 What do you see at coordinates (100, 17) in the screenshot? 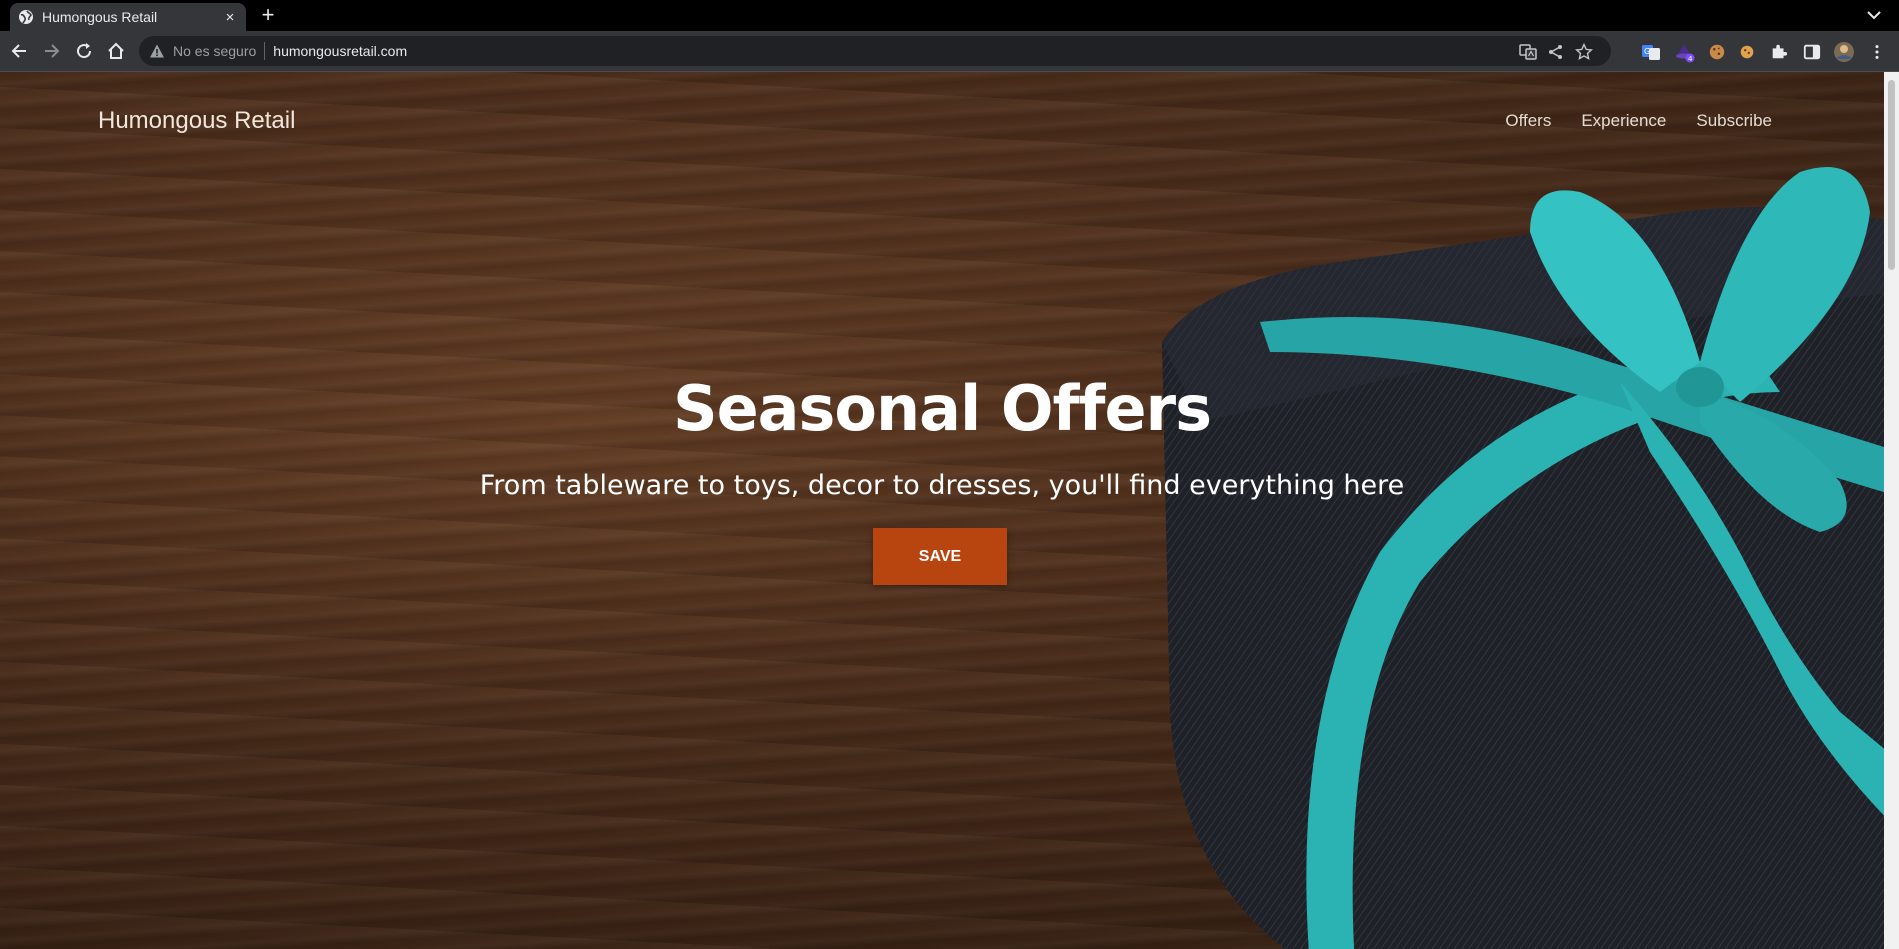
I see `tab-title: Humongous Retail` at bounding box center [100, 17].